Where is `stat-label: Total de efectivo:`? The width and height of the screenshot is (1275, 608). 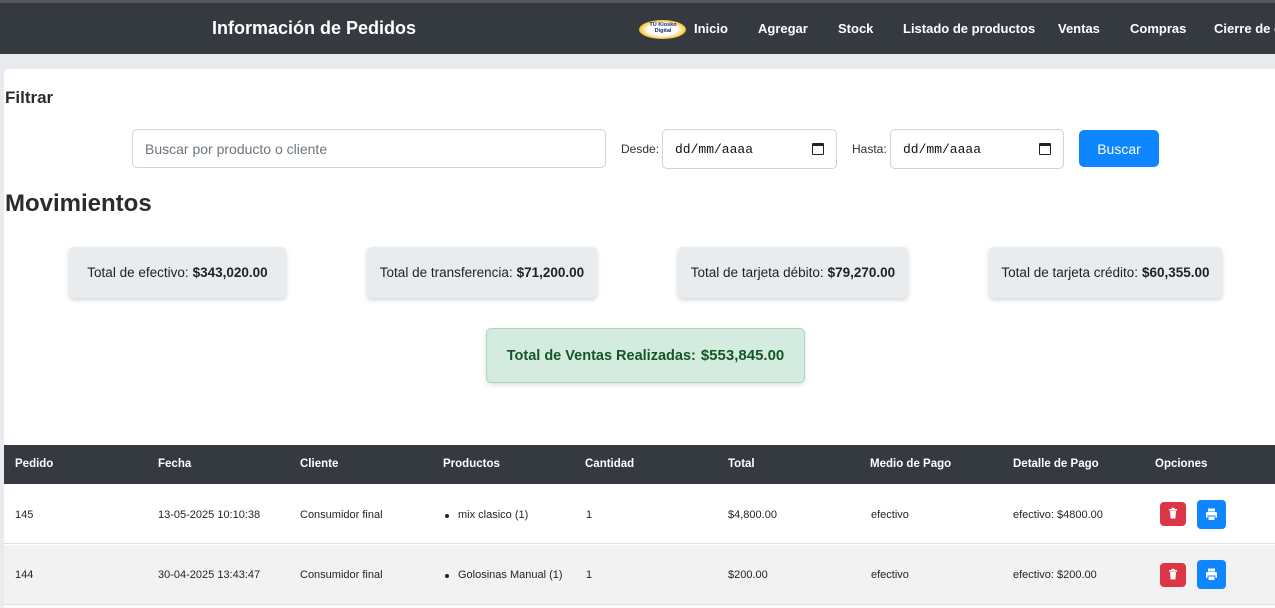
stat-label: Total de efectivo: is located at coordinates (138, 272).